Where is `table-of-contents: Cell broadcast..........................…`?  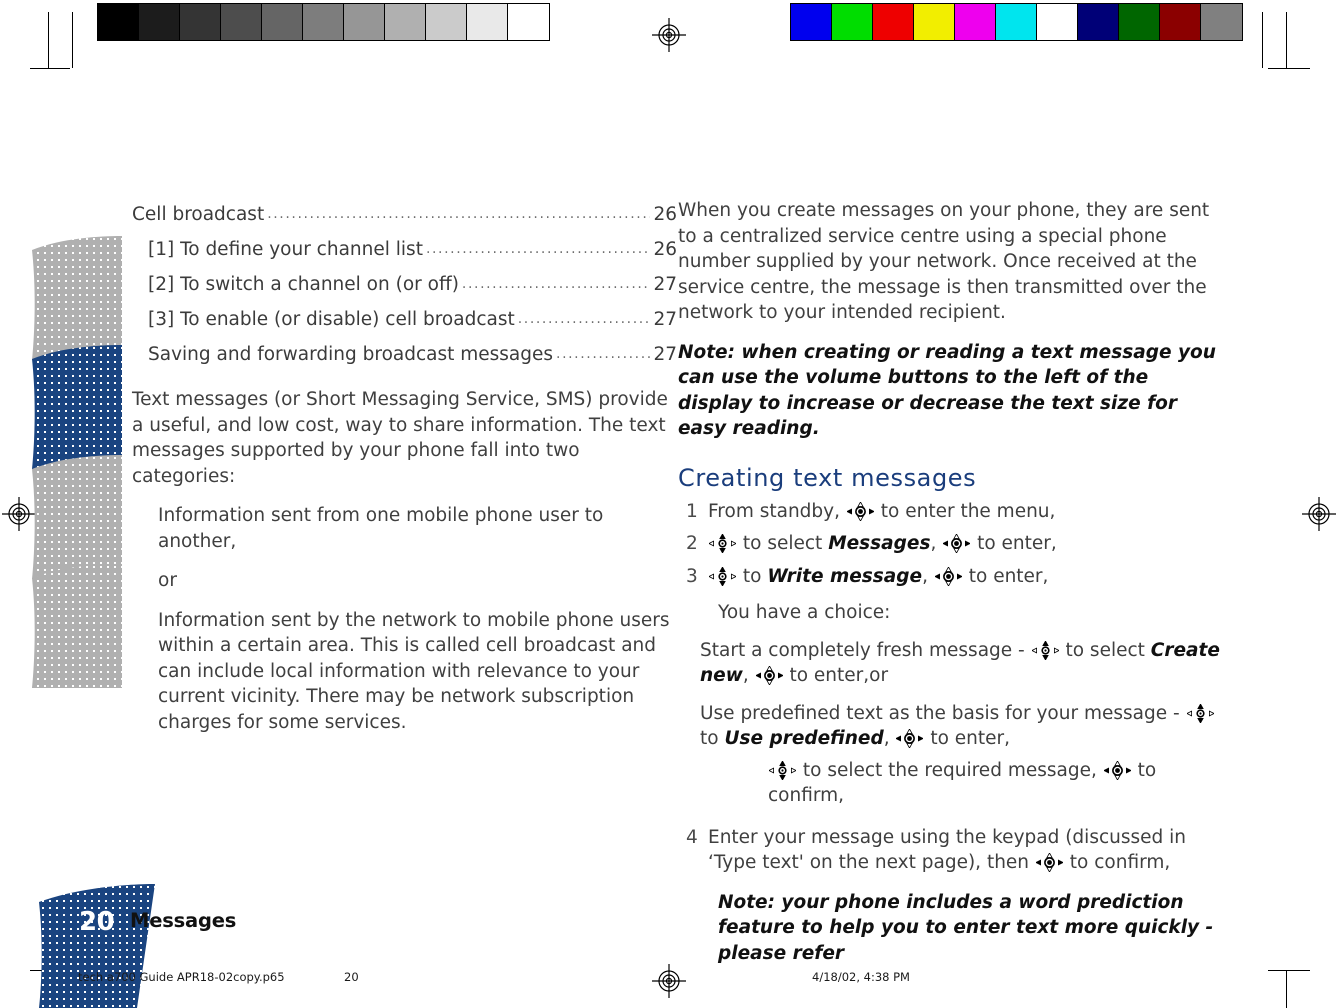
table-of-contents: Cell broadcast..........................… is located at coordinates (404, 285).